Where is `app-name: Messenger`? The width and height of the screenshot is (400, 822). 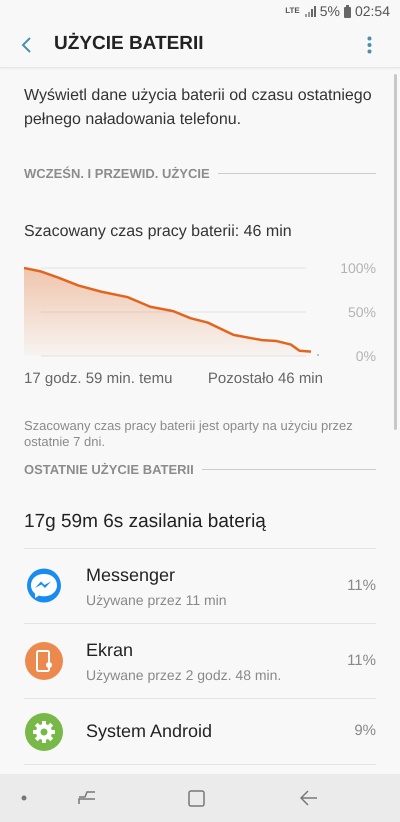 app-name: Messenger is located at coordinates (131, 575).